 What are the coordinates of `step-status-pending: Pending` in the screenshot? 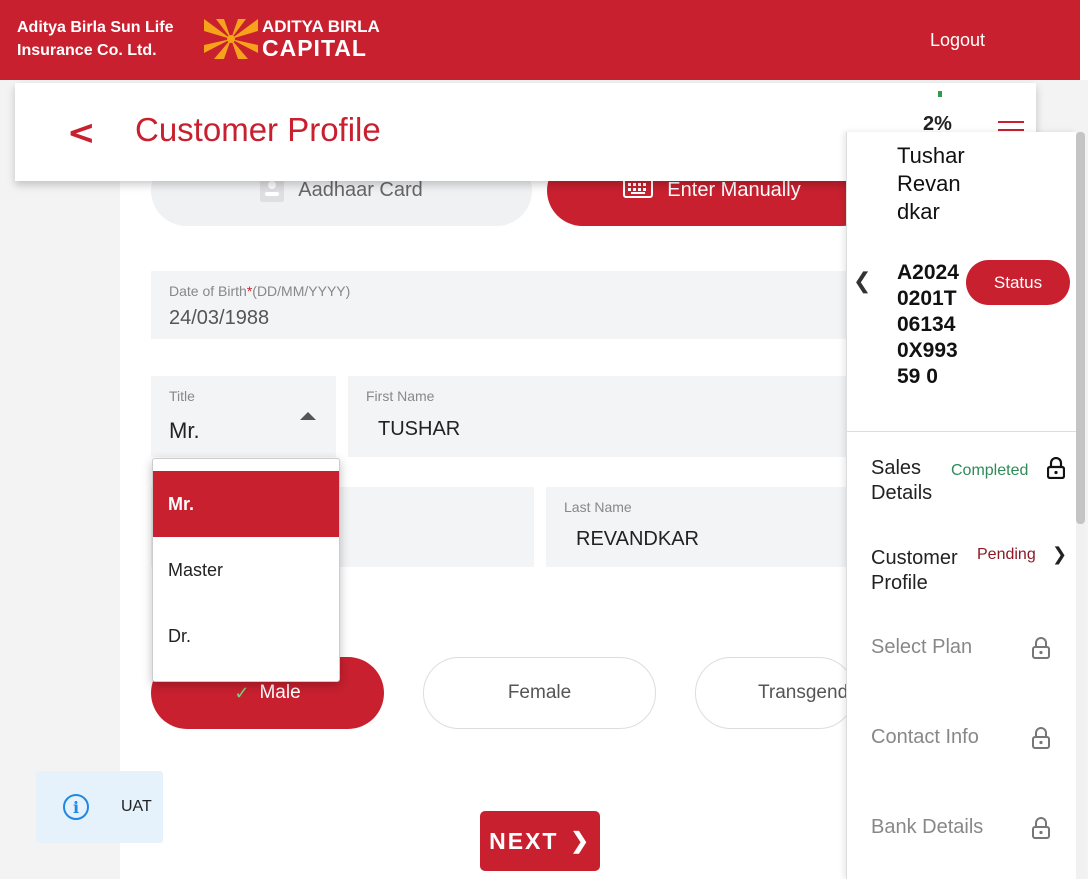 It's located at (1006, 554).